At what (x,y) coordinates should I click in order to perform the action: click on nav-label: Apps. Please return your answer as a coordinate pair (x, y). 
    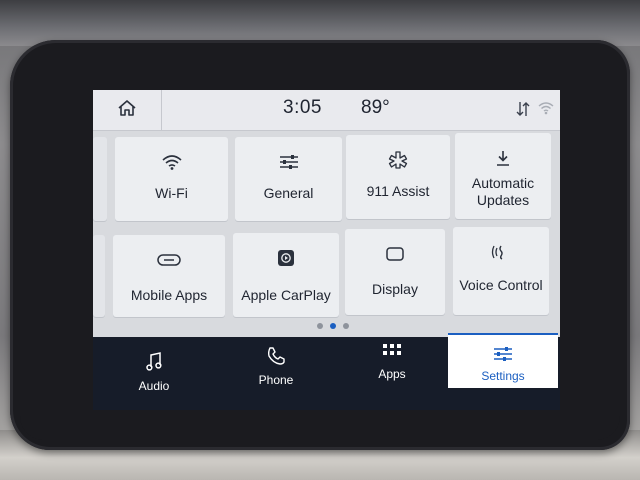
    Looking at the image, I should click on (392, 374).